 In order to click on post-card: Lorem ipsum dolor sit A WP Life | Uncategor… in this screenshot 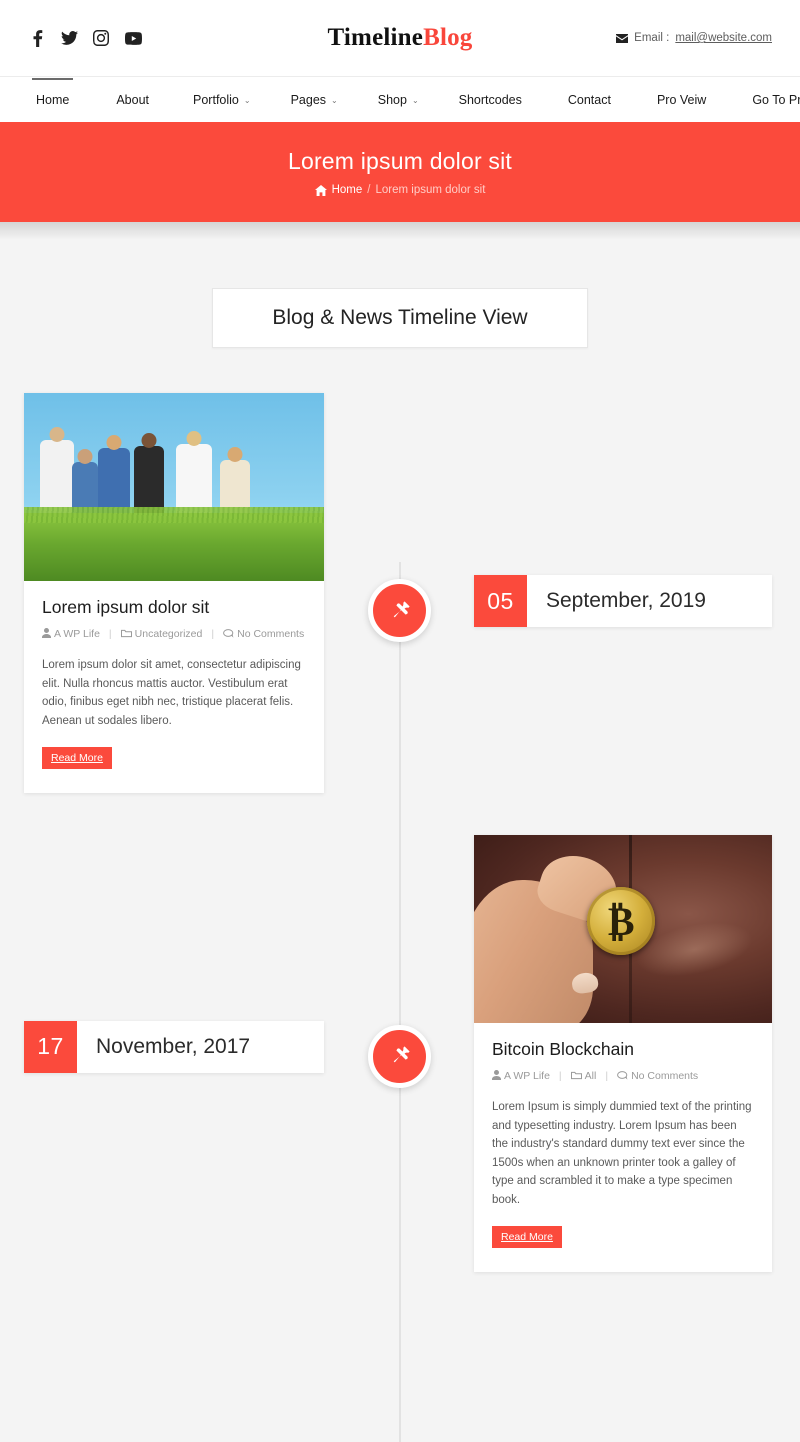, I will do `click(174, 593)`.